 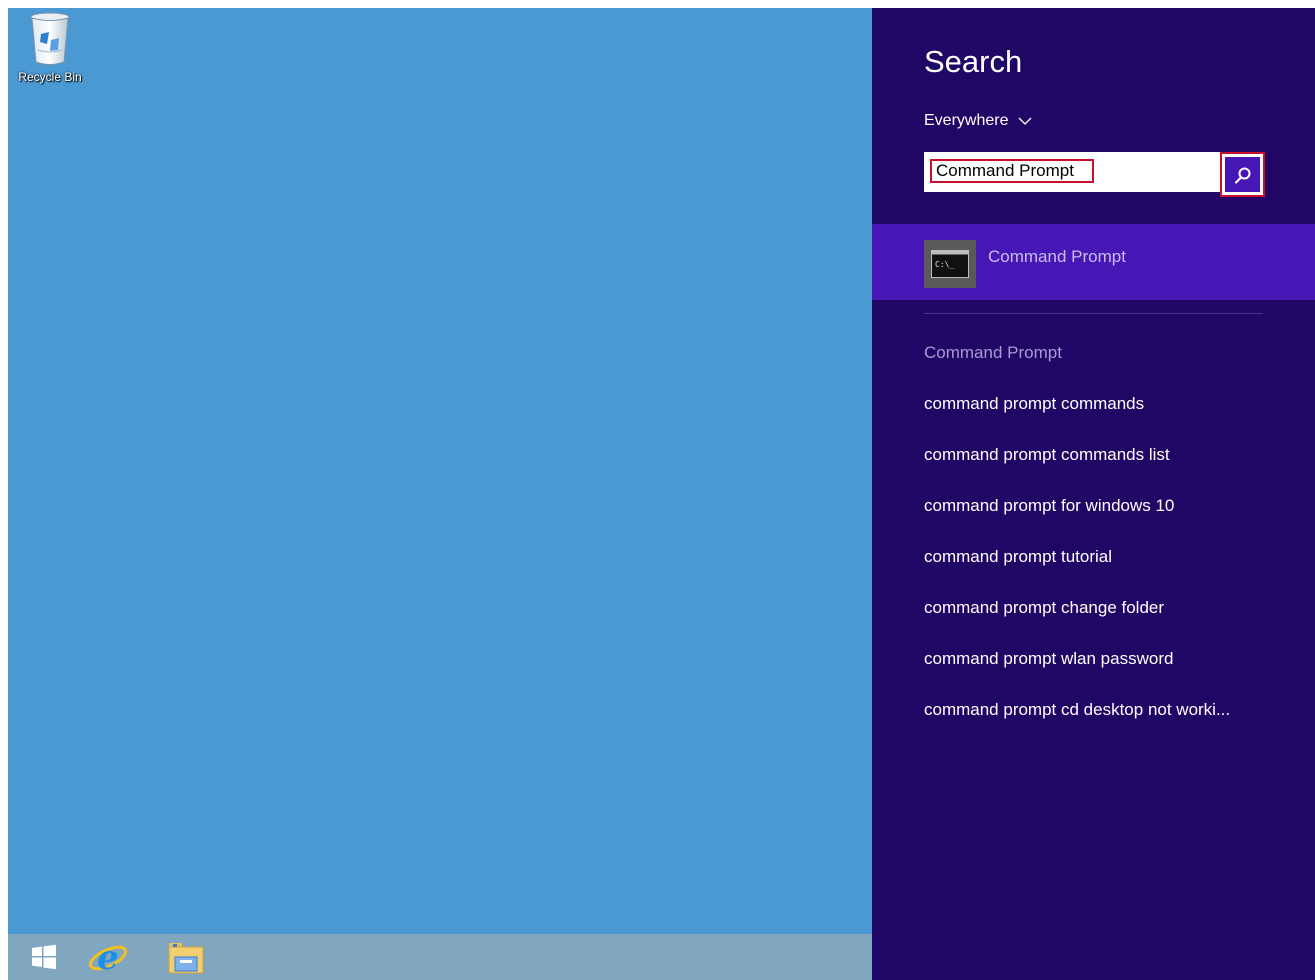 What do you see at coordinates (1057, 256) in the screenshot?
I see `search-result-app-label: Command Prompt` at bounding box center [1057, 256].